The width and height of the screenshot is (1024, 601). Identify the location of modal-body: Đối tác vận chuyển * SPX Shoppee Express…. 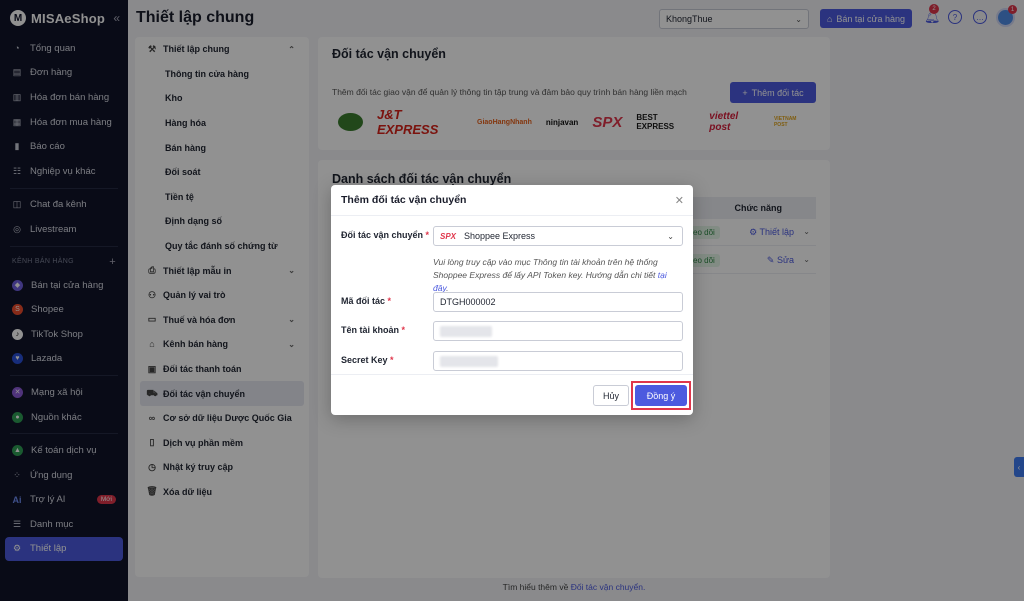
(512, 295).